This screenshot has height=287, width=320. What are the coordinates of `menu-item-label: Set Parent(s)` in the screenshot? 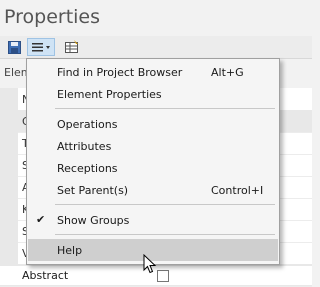 It's located at (93, 190).